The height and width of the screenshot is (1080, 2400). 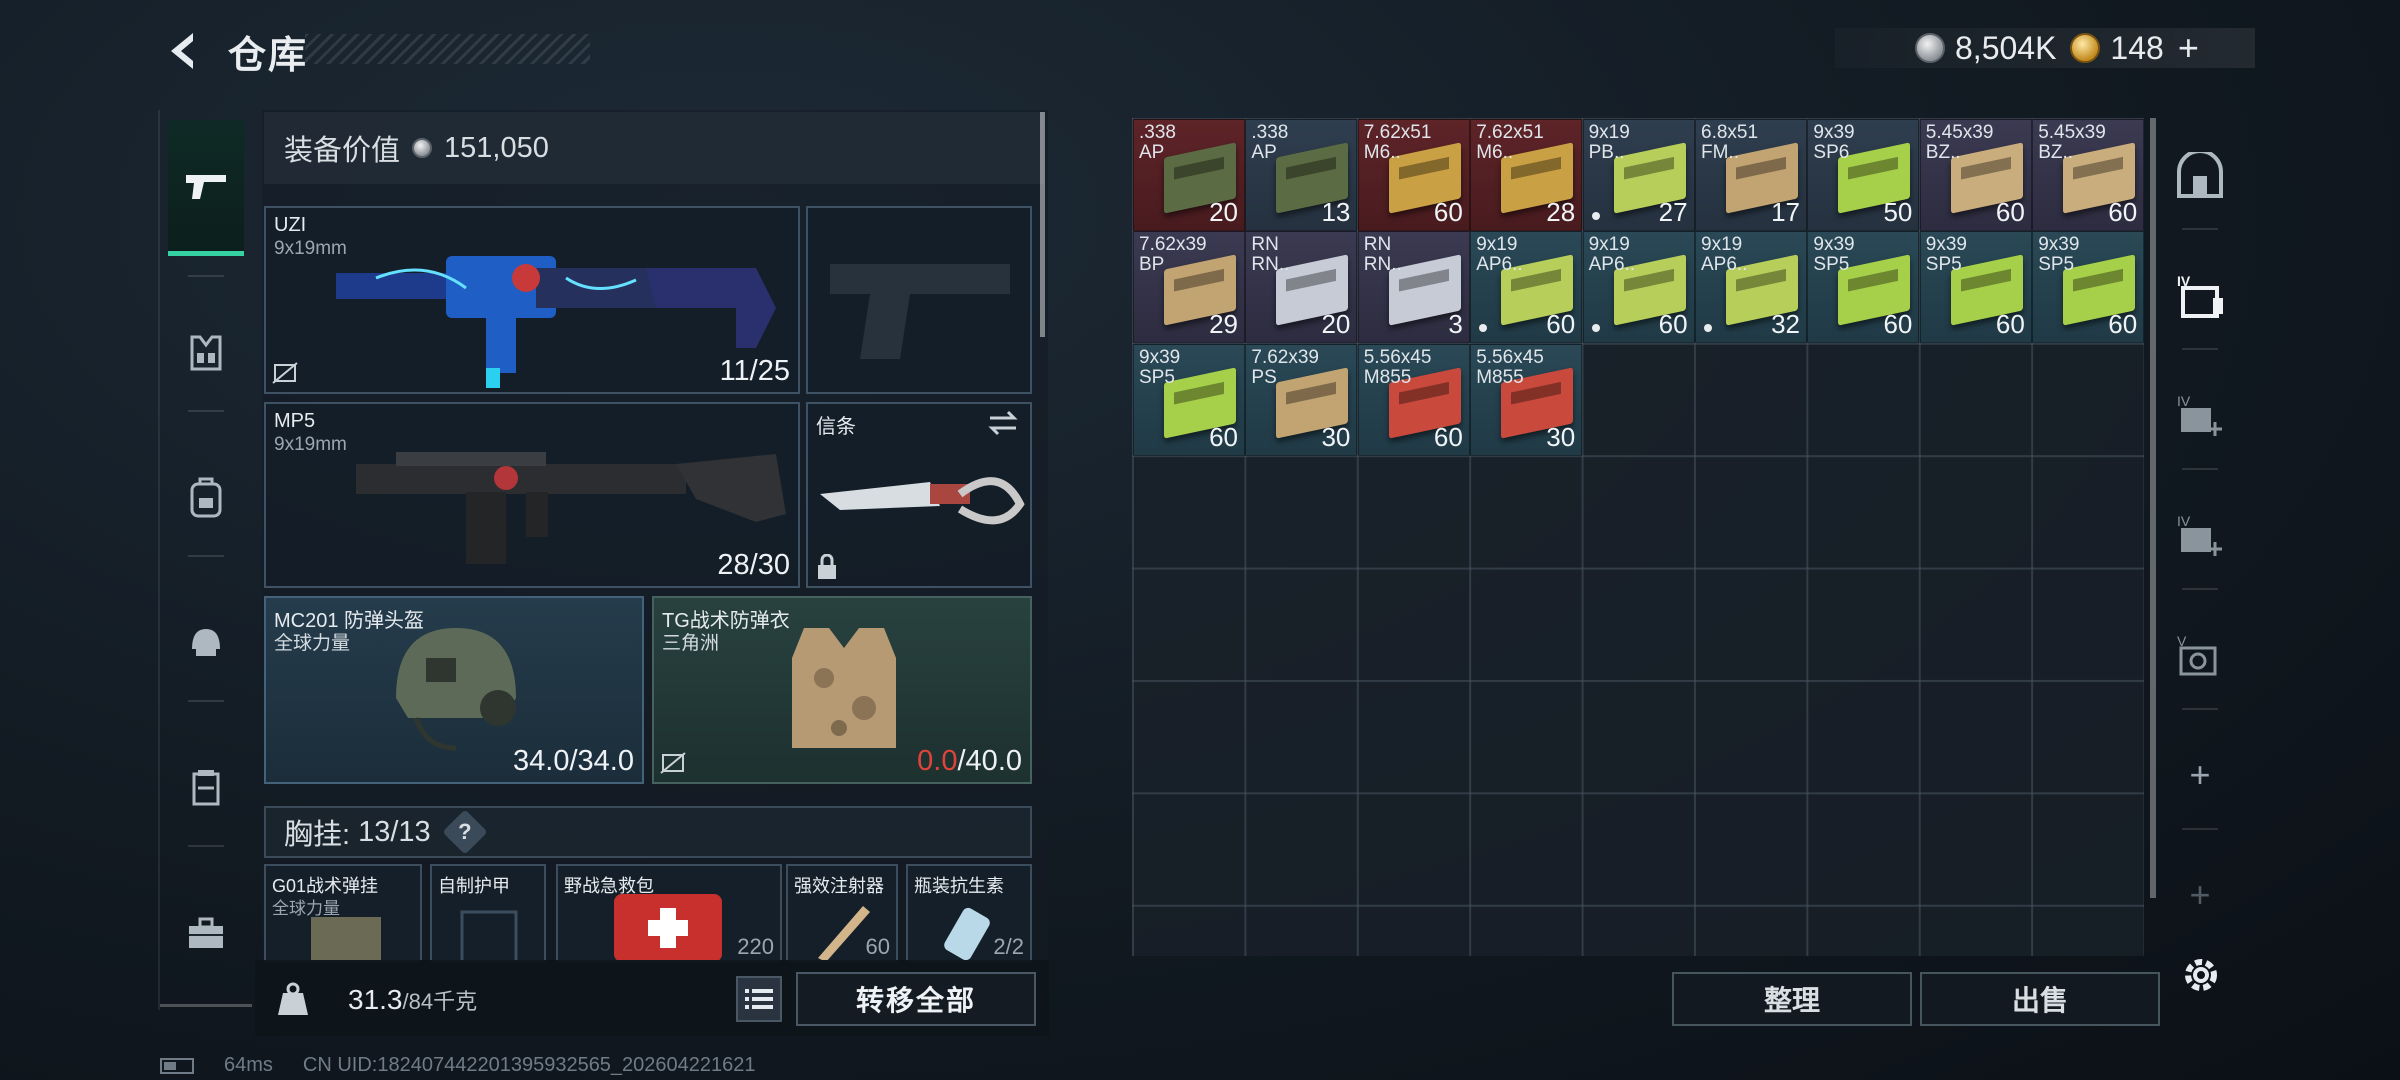 I want to click on storage-item: 7.62x39 BP 29, so click(x=1189, y=287).